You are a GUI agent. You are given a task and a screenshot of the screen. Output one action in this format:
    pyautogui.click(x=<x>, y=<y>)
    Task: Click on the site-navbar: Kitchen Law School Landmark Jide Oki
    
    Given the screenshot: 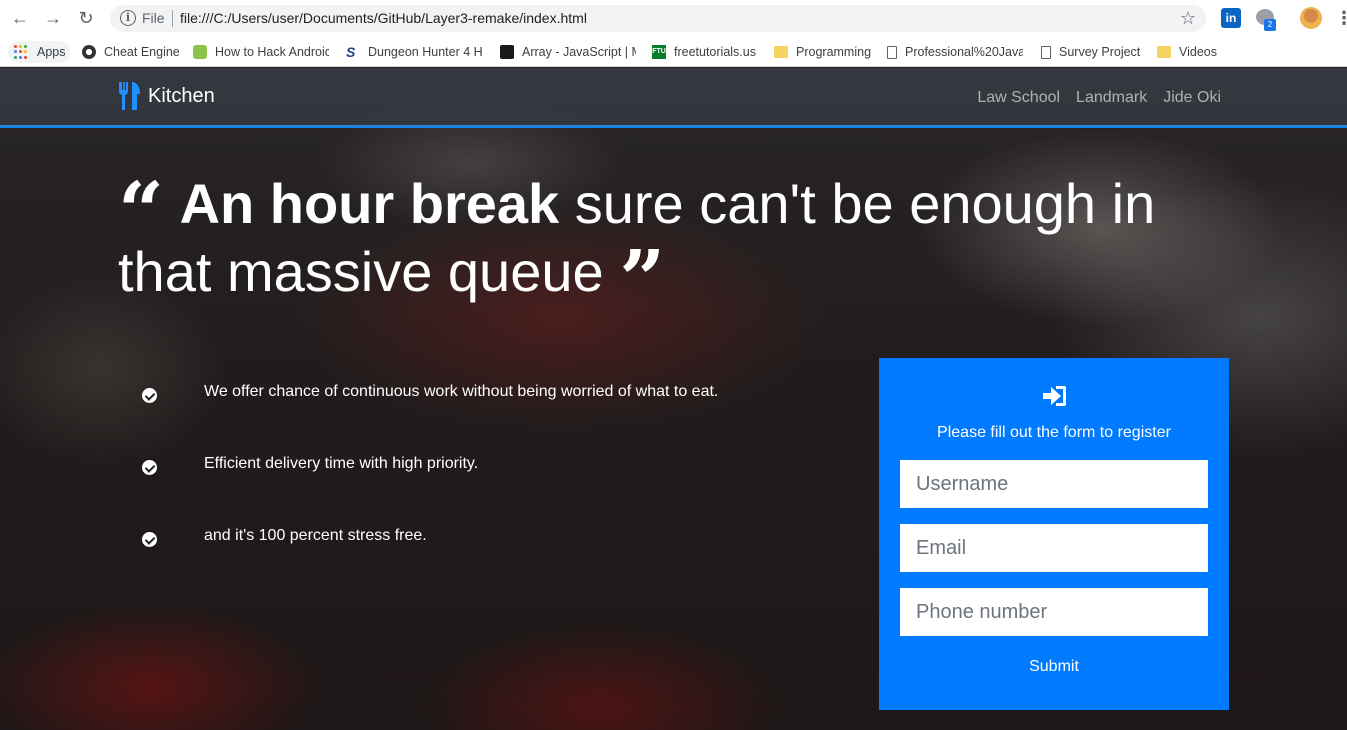 What is the action you would take?
    pyautogui.click(x=673, y=98)
    